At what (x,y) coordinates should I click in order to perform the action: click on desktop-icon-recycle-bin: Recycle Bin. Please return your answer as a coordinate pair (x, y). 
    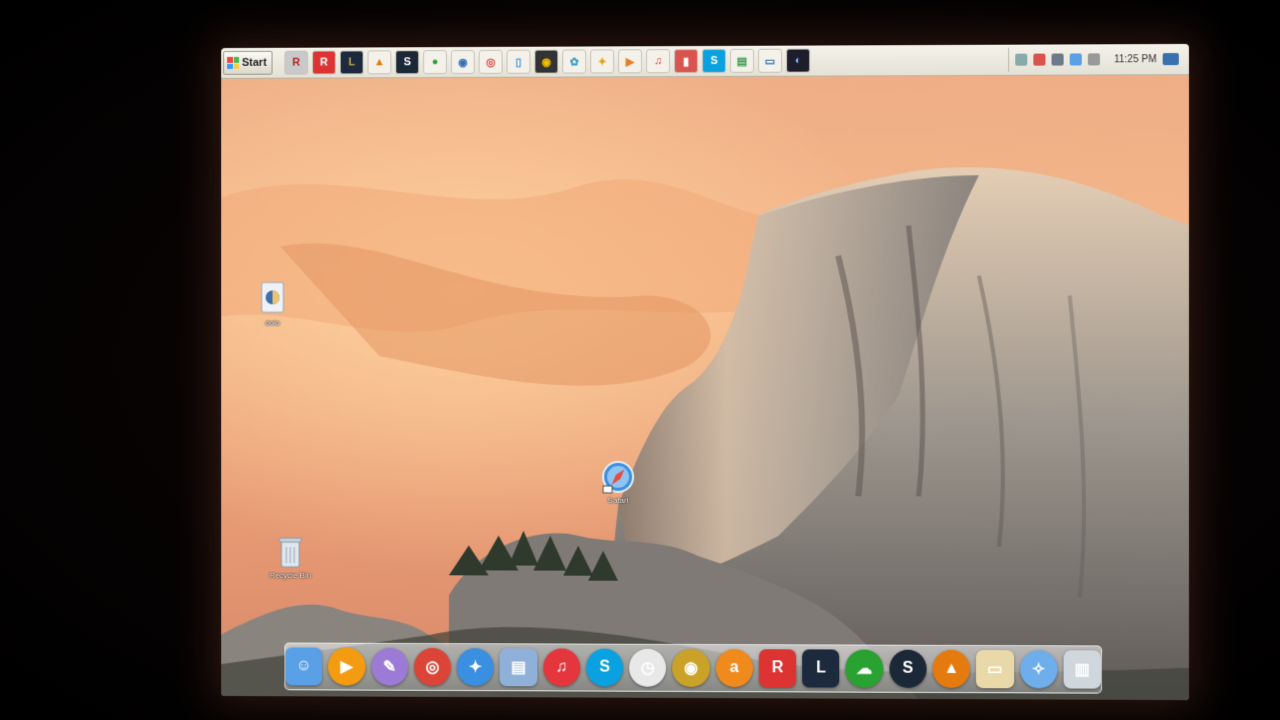
    Looking at the image, I should click on (290, 557).